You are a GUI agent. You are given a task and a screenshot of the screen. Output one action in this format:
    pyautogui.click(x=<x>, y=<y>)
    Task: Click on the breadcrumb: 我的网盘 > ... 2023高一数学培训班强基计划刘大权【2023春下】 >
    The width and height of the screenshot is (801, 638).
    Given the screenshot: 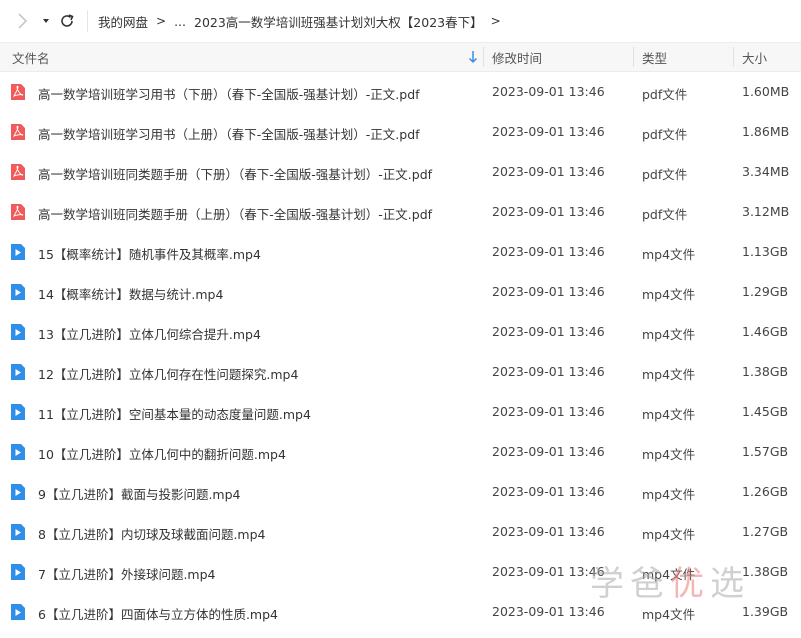 What is the action you would take?
    pyautogui.click(x=303, y=21)
    